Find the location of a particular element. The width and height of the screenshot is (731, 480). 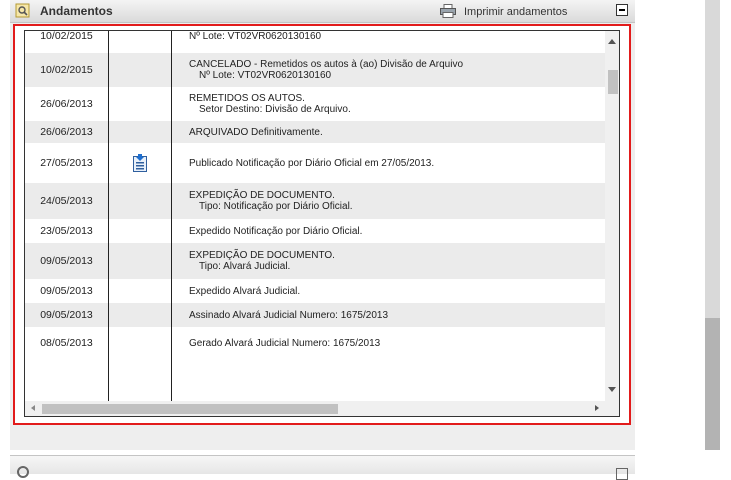

table-row: 26/06/2013 ARQUIVADO Definitivamente. is located at coordinates (315, 132).